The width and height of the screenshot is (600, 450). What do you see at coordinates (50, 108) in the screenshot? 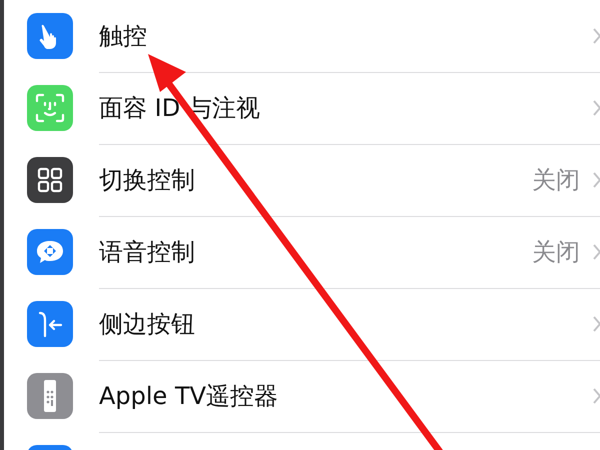
I see `face-scan-icon` at bounding box center [50, 108].